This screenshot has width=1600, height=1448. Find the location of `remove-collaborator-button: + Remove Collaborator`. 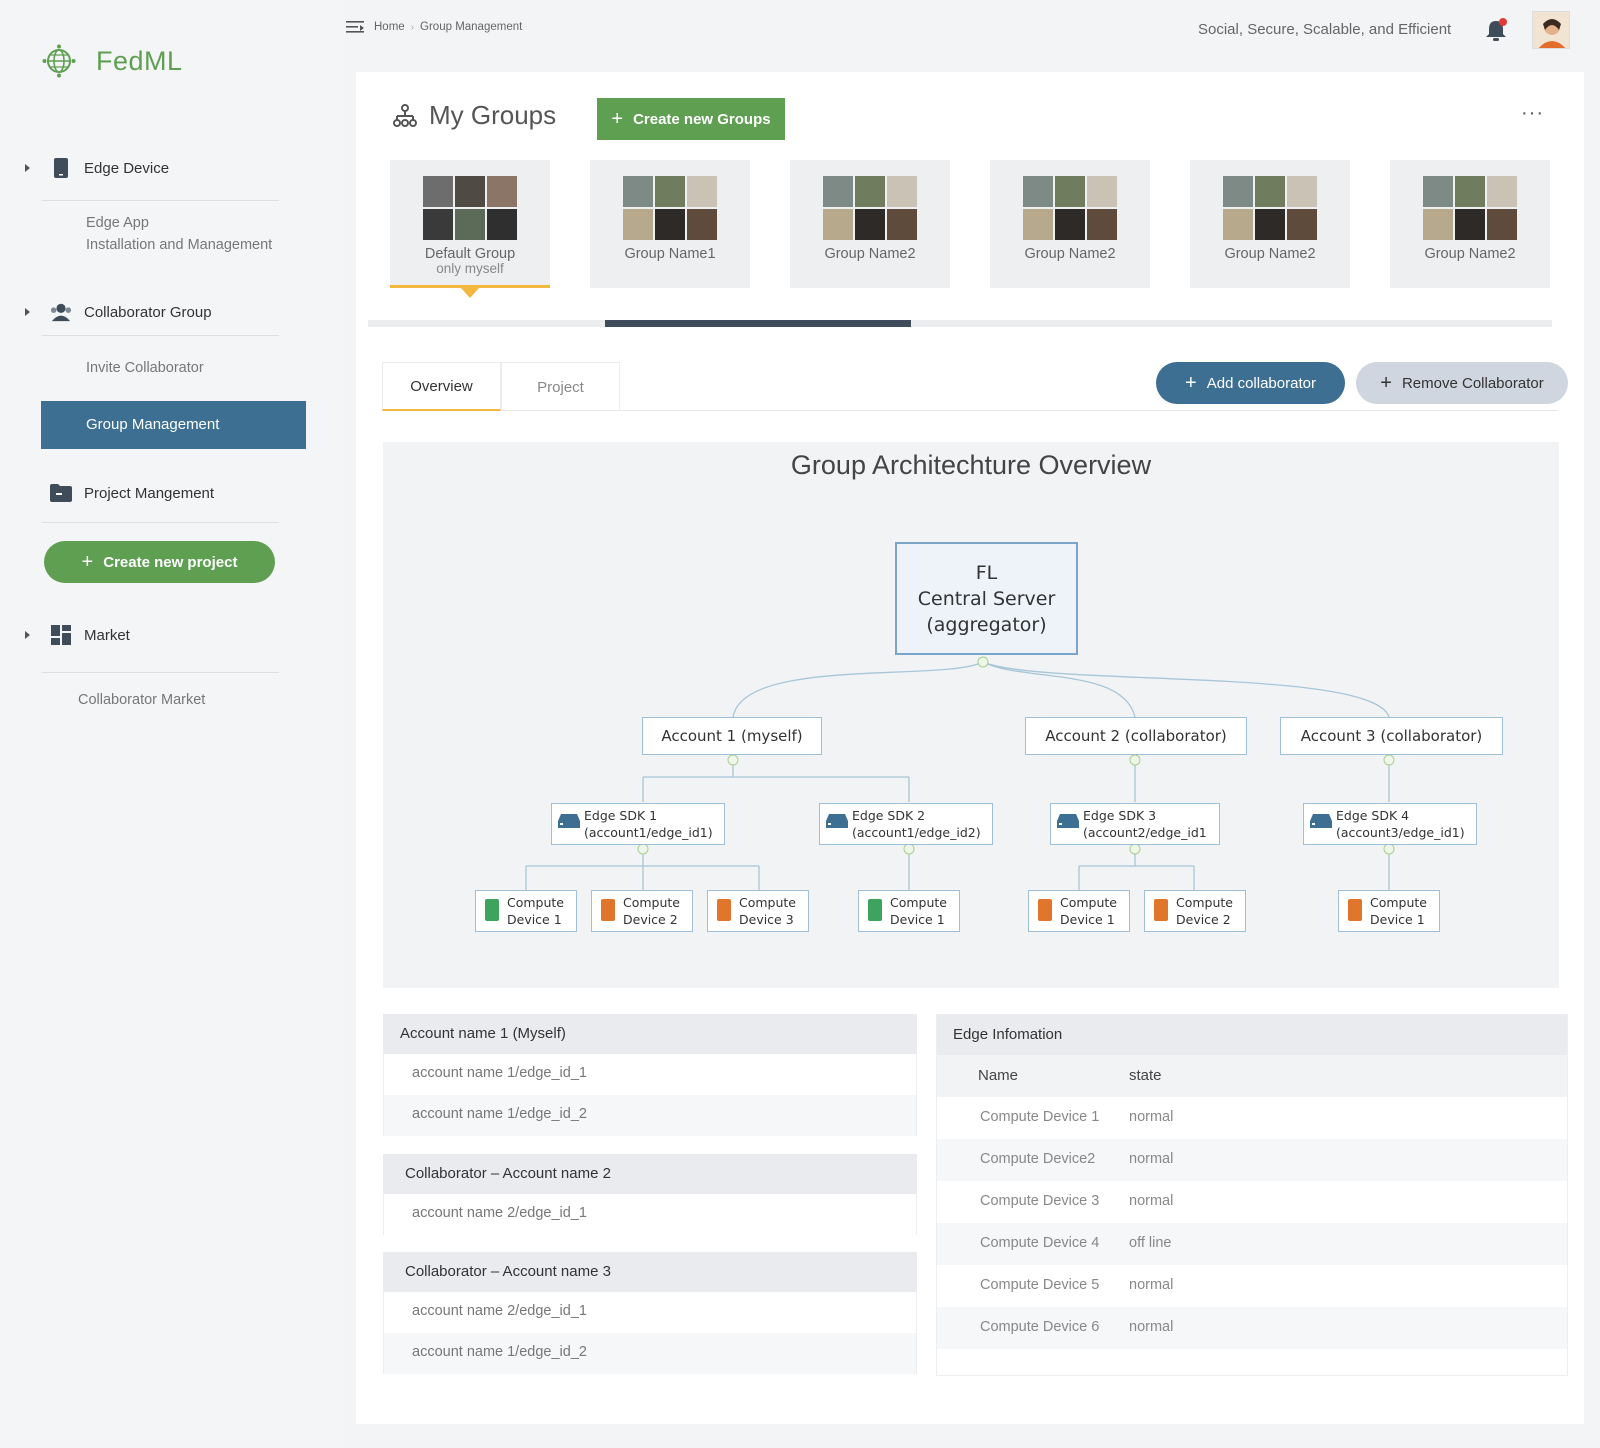

remove-collaborator-button: + Remove Collaborator is located at coordinates (1462, 383).